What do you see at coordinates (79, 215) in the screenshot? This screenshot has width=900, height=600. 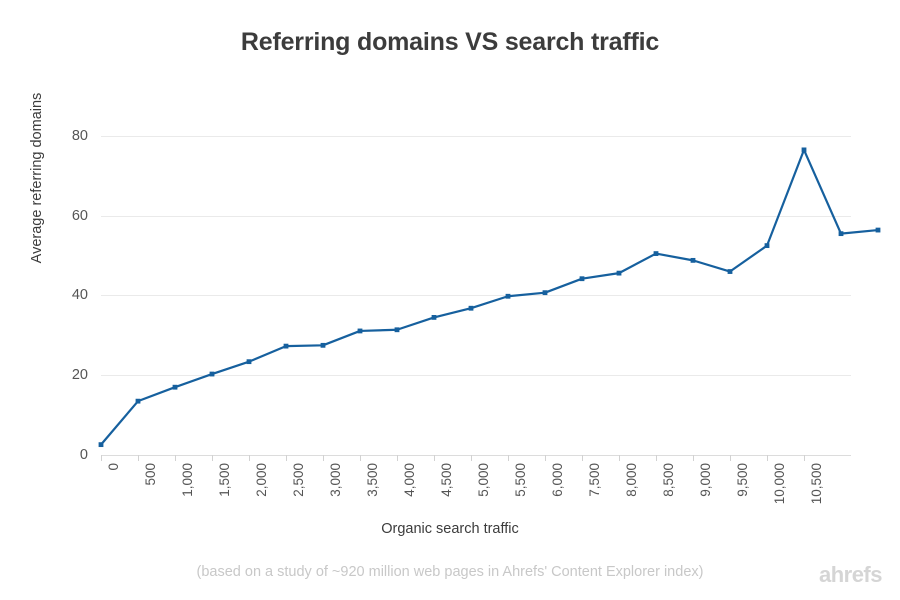 I see `y-axis-tick-label: 60` at bounding box center [79, 215].